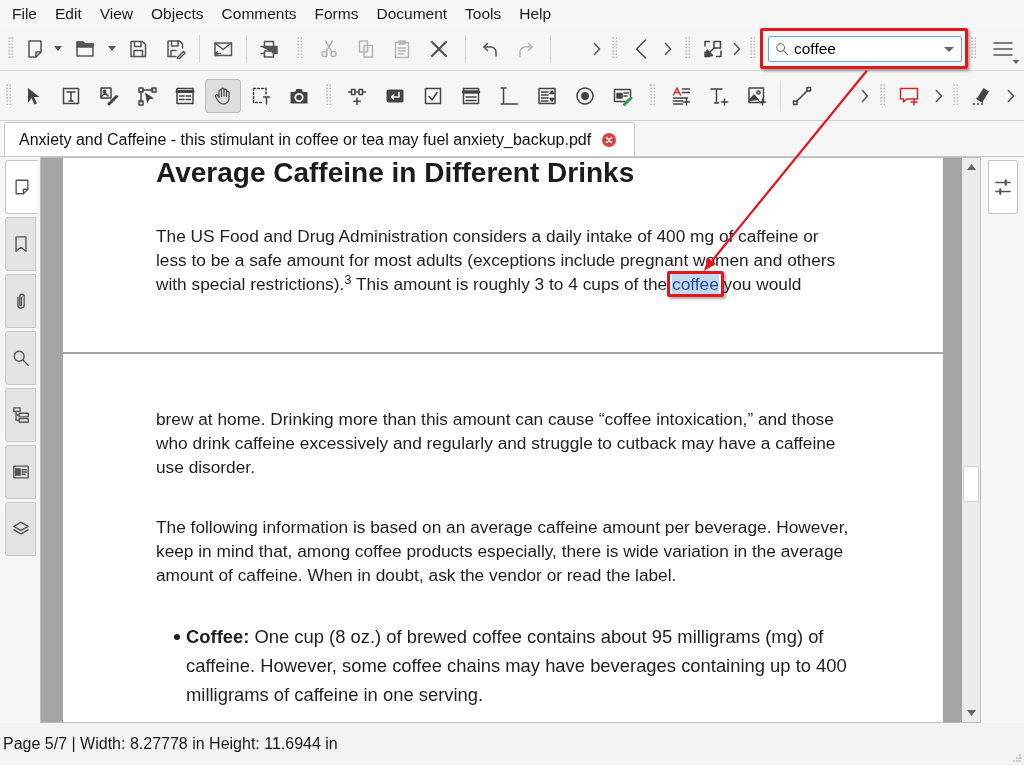  I want to click on menu-item: Objects, so click(177, 13).